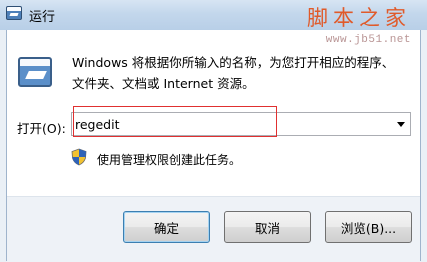 The image size is (427, 262). I want to click on description-line-1: Windows 将根据你所输入的名称，为您打开相应的程序、, so click(233, 62).